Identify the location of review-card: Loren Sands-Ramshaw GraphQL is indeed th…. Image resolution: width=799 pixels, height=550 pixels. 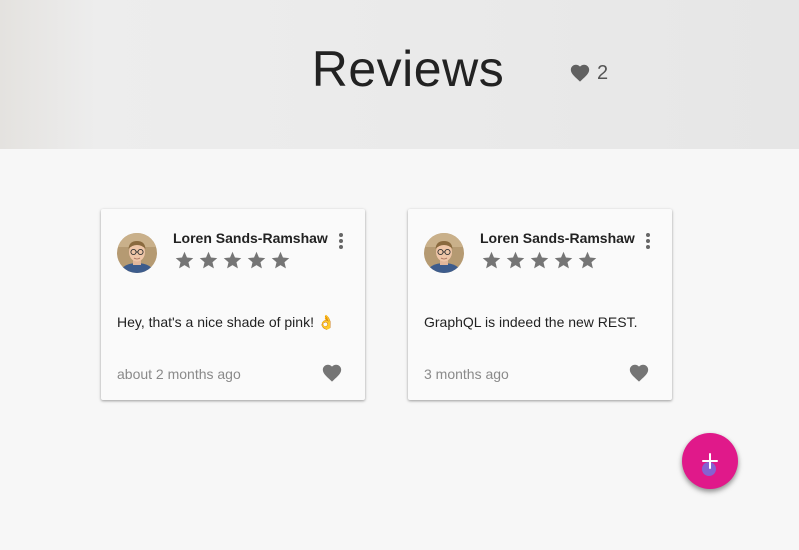
(540, 304).